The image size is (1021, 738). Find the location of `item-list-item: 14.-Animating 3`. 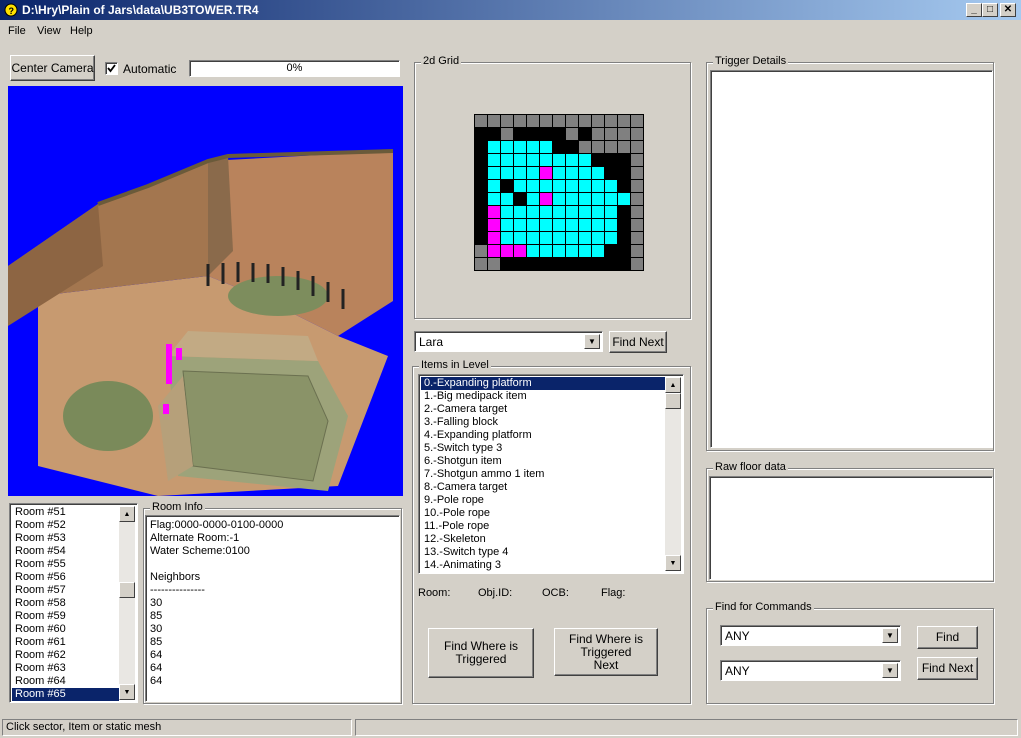

item-list-item: 14.-Animating 3 is located at coordinates (543, 565).